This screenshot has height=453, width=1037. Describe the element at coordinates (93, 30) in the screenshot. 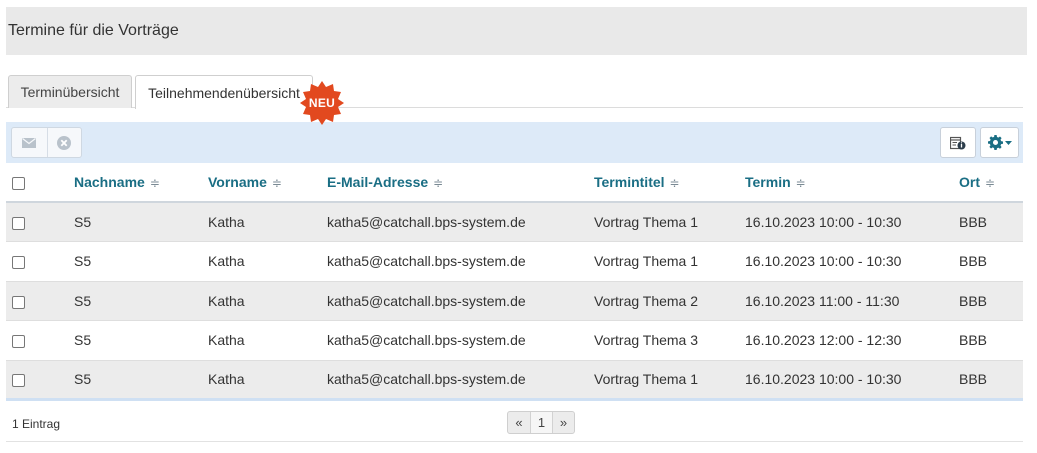

I see `page-title: Termine für die Vorträge` at that location.